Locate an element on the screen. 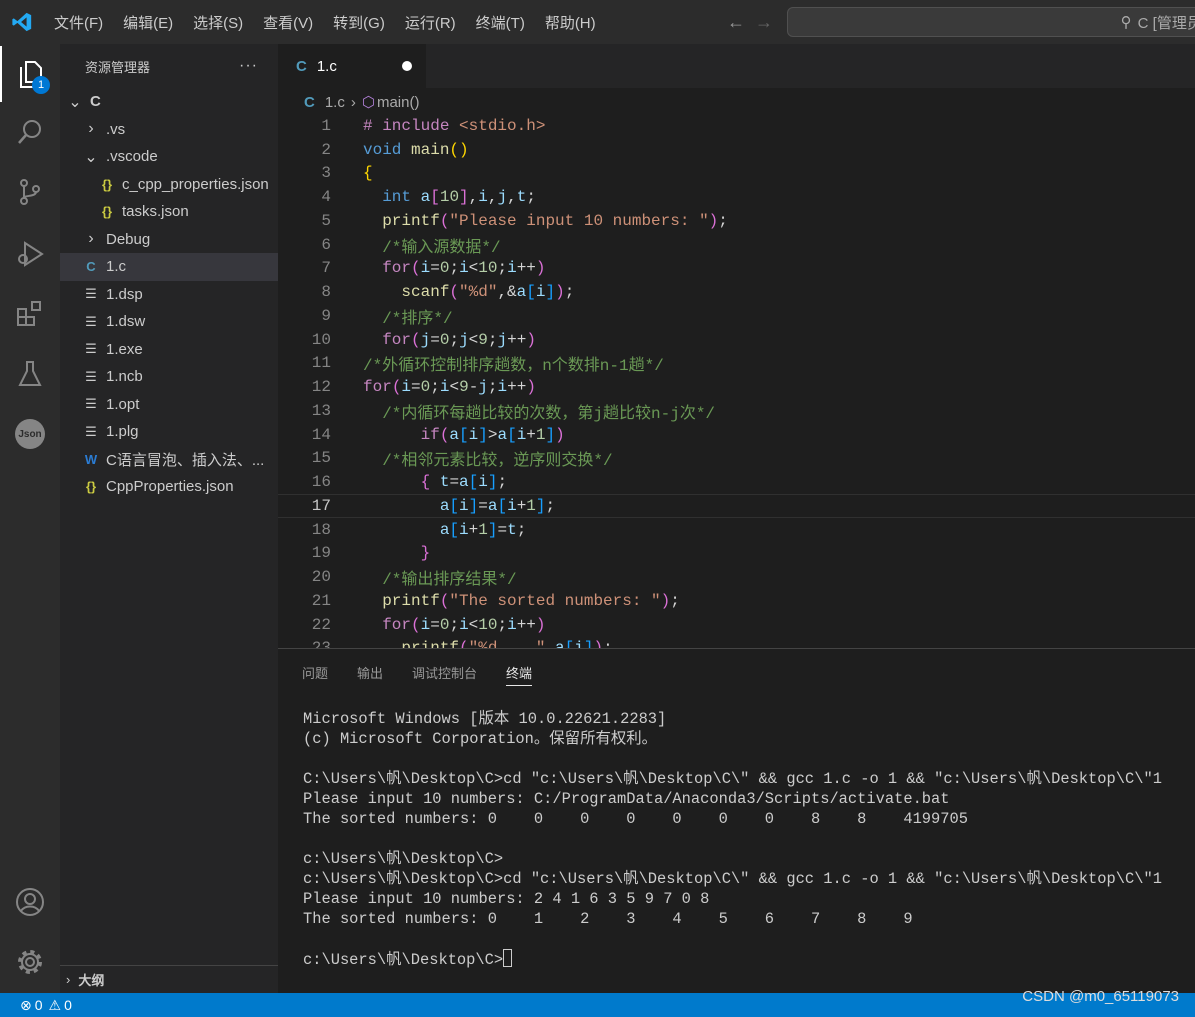 This screenshot has height=1017, width=1195. tree-item: {} c_cpp_properties.json is located at coordinates (169, 185).